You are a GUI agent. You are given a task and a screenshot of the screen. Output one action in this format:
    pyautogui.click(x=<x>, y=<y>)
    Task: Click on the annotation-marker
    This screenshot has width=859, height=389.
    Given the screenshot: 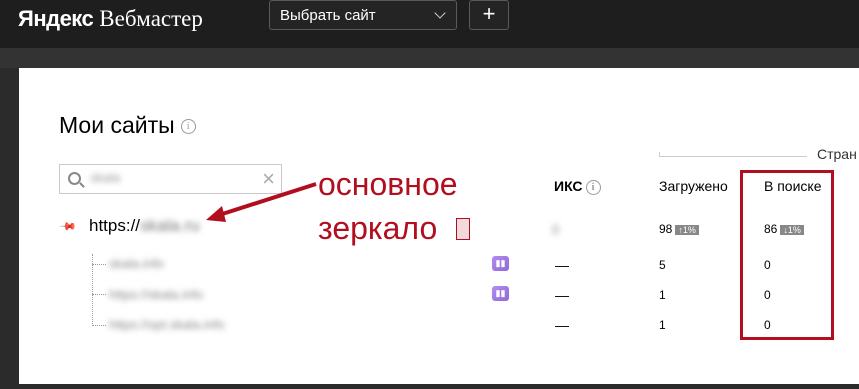 What is the action you would take?
    pyautogui.click(x=463, y=229)
    